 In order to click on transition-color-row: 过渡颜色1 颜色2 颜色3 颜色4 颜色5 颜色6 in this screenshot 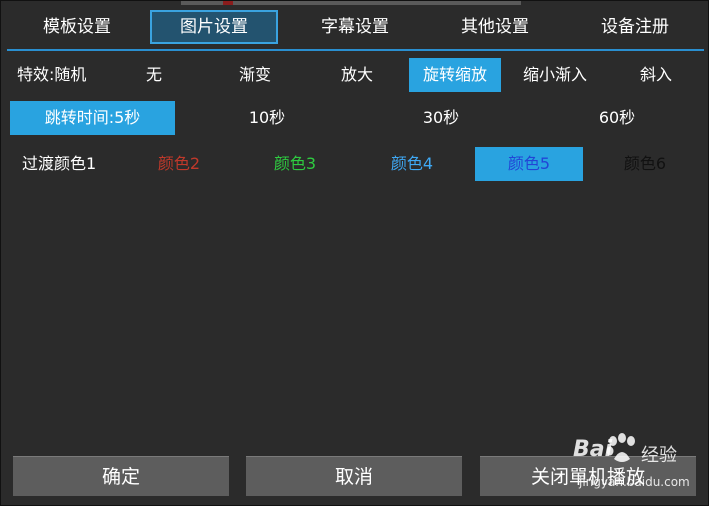, I will do `click(355, 164)`.